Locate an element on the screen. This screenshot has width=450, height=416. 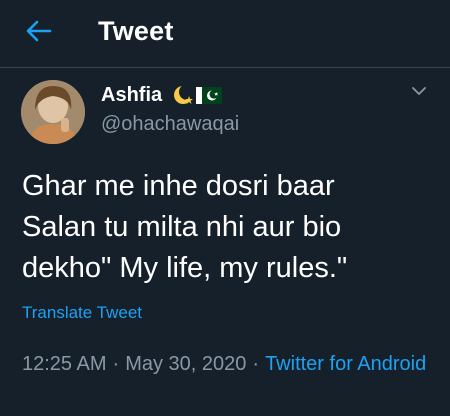
page-title: Tweet is located at coordinates (136, 31).